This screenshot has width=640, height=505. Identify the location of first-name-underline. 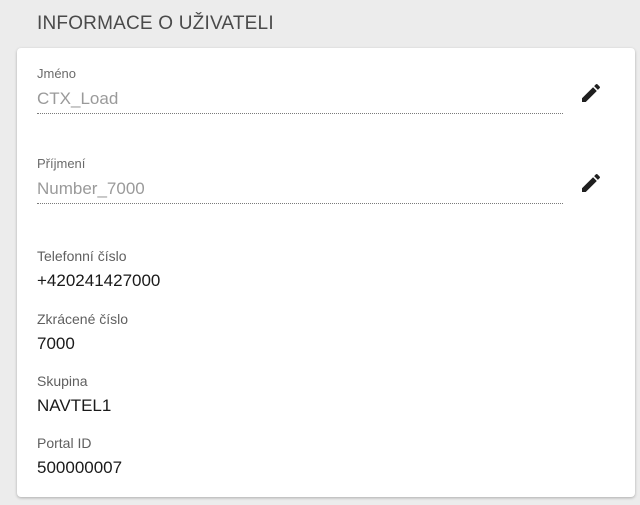
(300, 113).